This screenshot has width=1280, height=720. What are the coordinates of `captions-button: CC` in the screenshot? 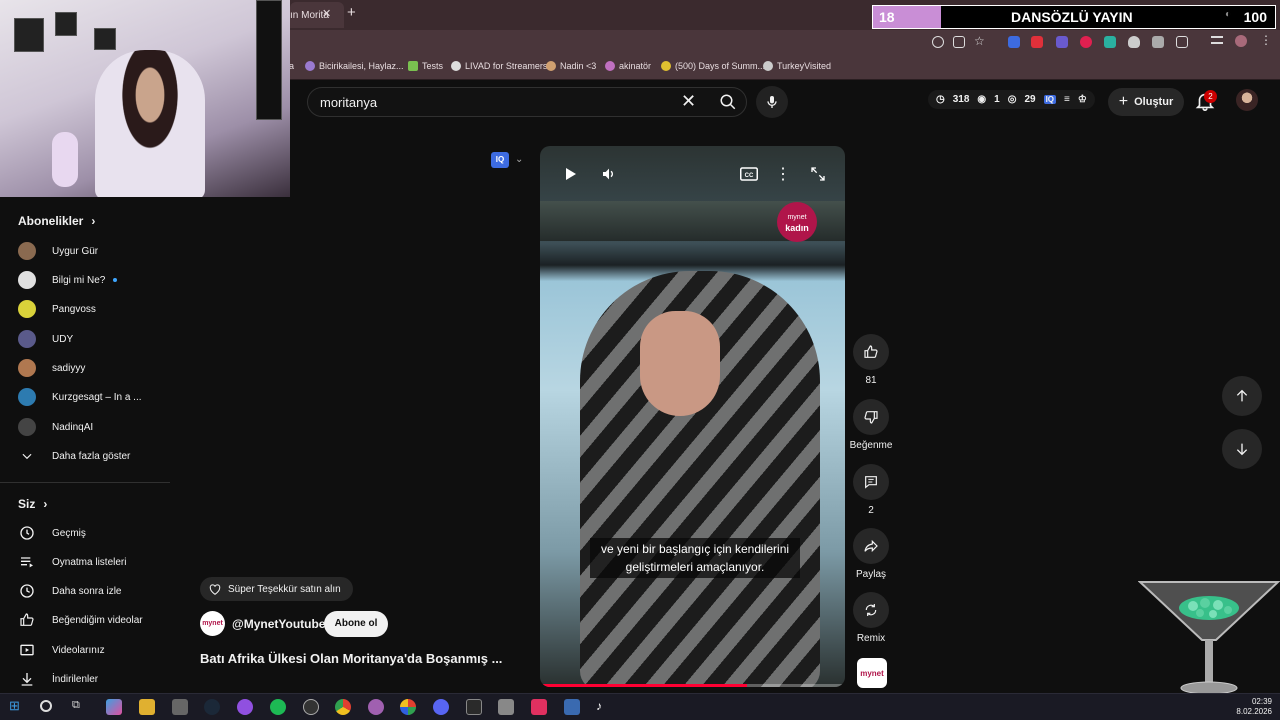 It's located at (749, 174).